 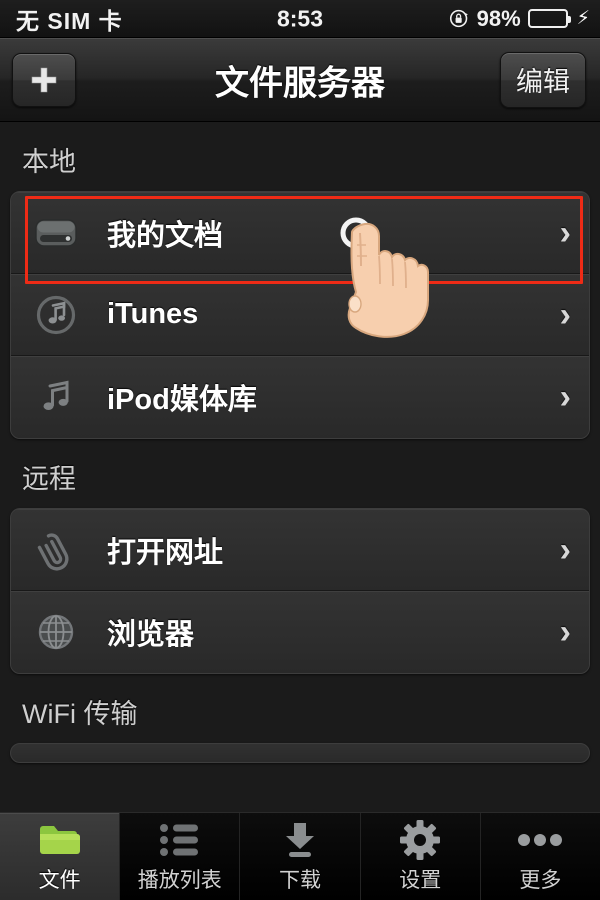 What do you see at coordinates (182, 400) in the screenshot?
I see `list-item-label: iPod媒体库` at bounding box center [182, 400].